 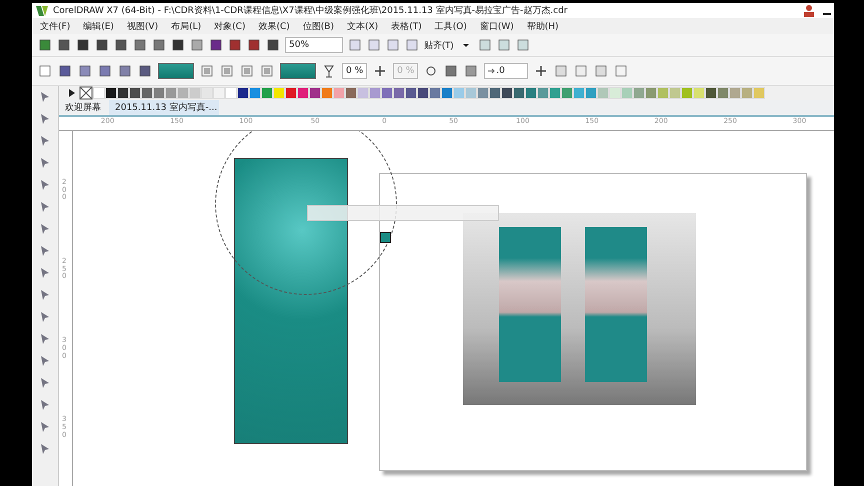 I want to click on menu-item: 编辑(E), so click(x=98, y=26).